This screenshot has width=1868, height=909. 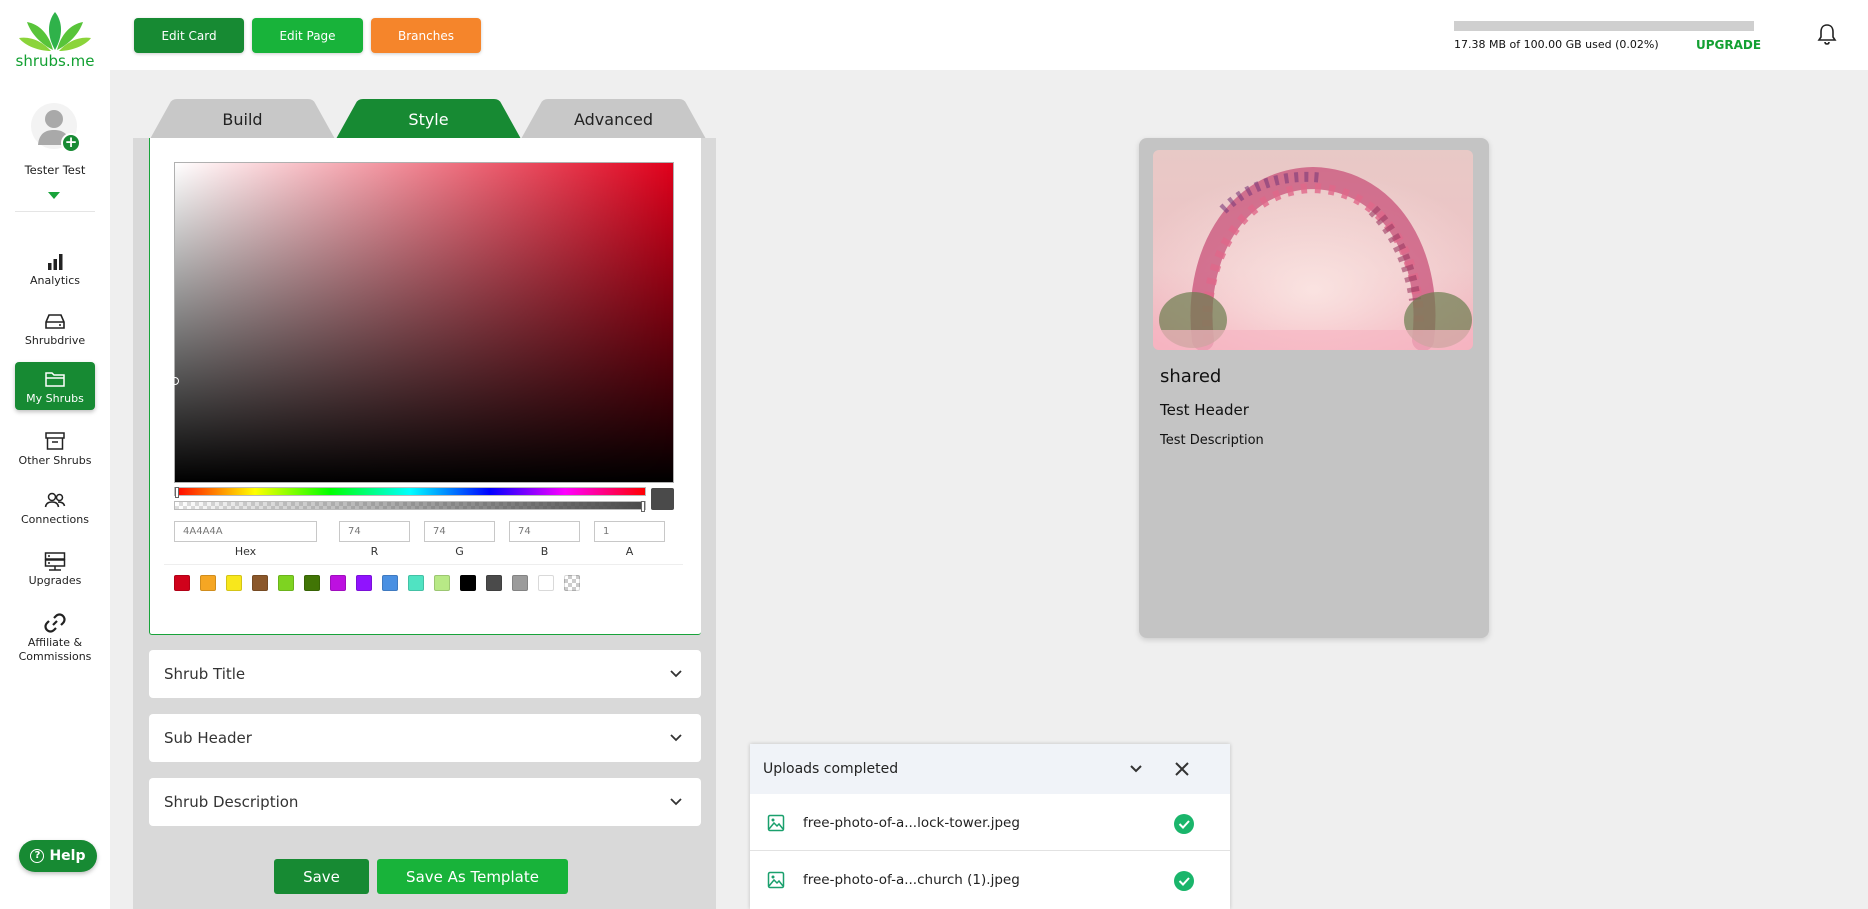 What do you see at coordinates (425, 674) in the screenshot?
I see `accordion-shrub-title: Shrub Title` at bounding box center [425, 674].